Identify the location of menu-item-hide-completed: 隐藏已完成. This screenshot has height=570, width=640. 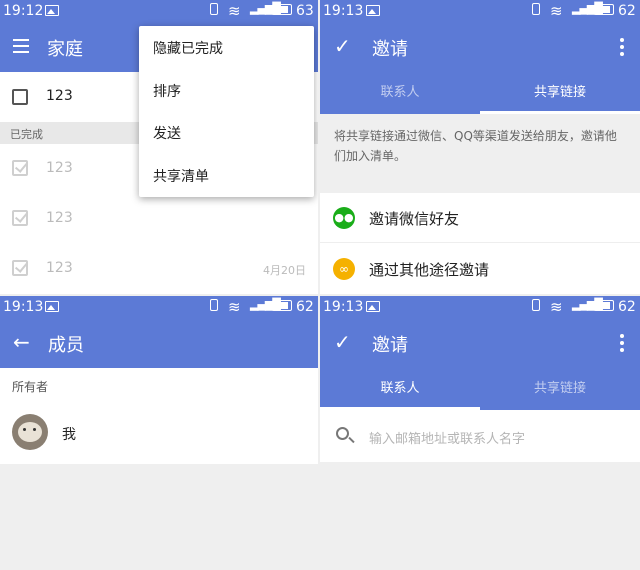
(188, 48).